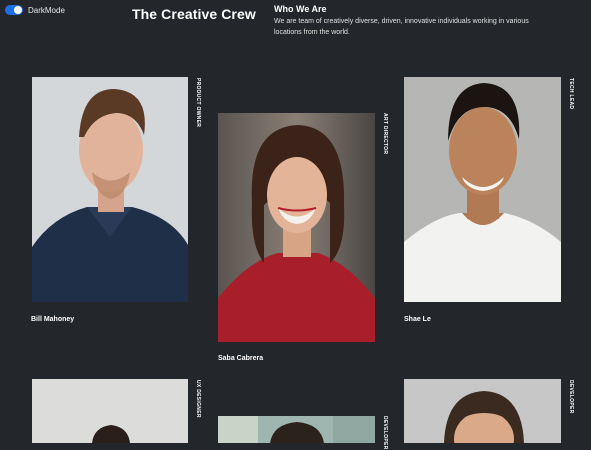 The image size is (591, 450). What do you see at coordinates (194, 14) in the screenshot?
I see `page-title: The Creative Crew` at bounding box center [194, 14].